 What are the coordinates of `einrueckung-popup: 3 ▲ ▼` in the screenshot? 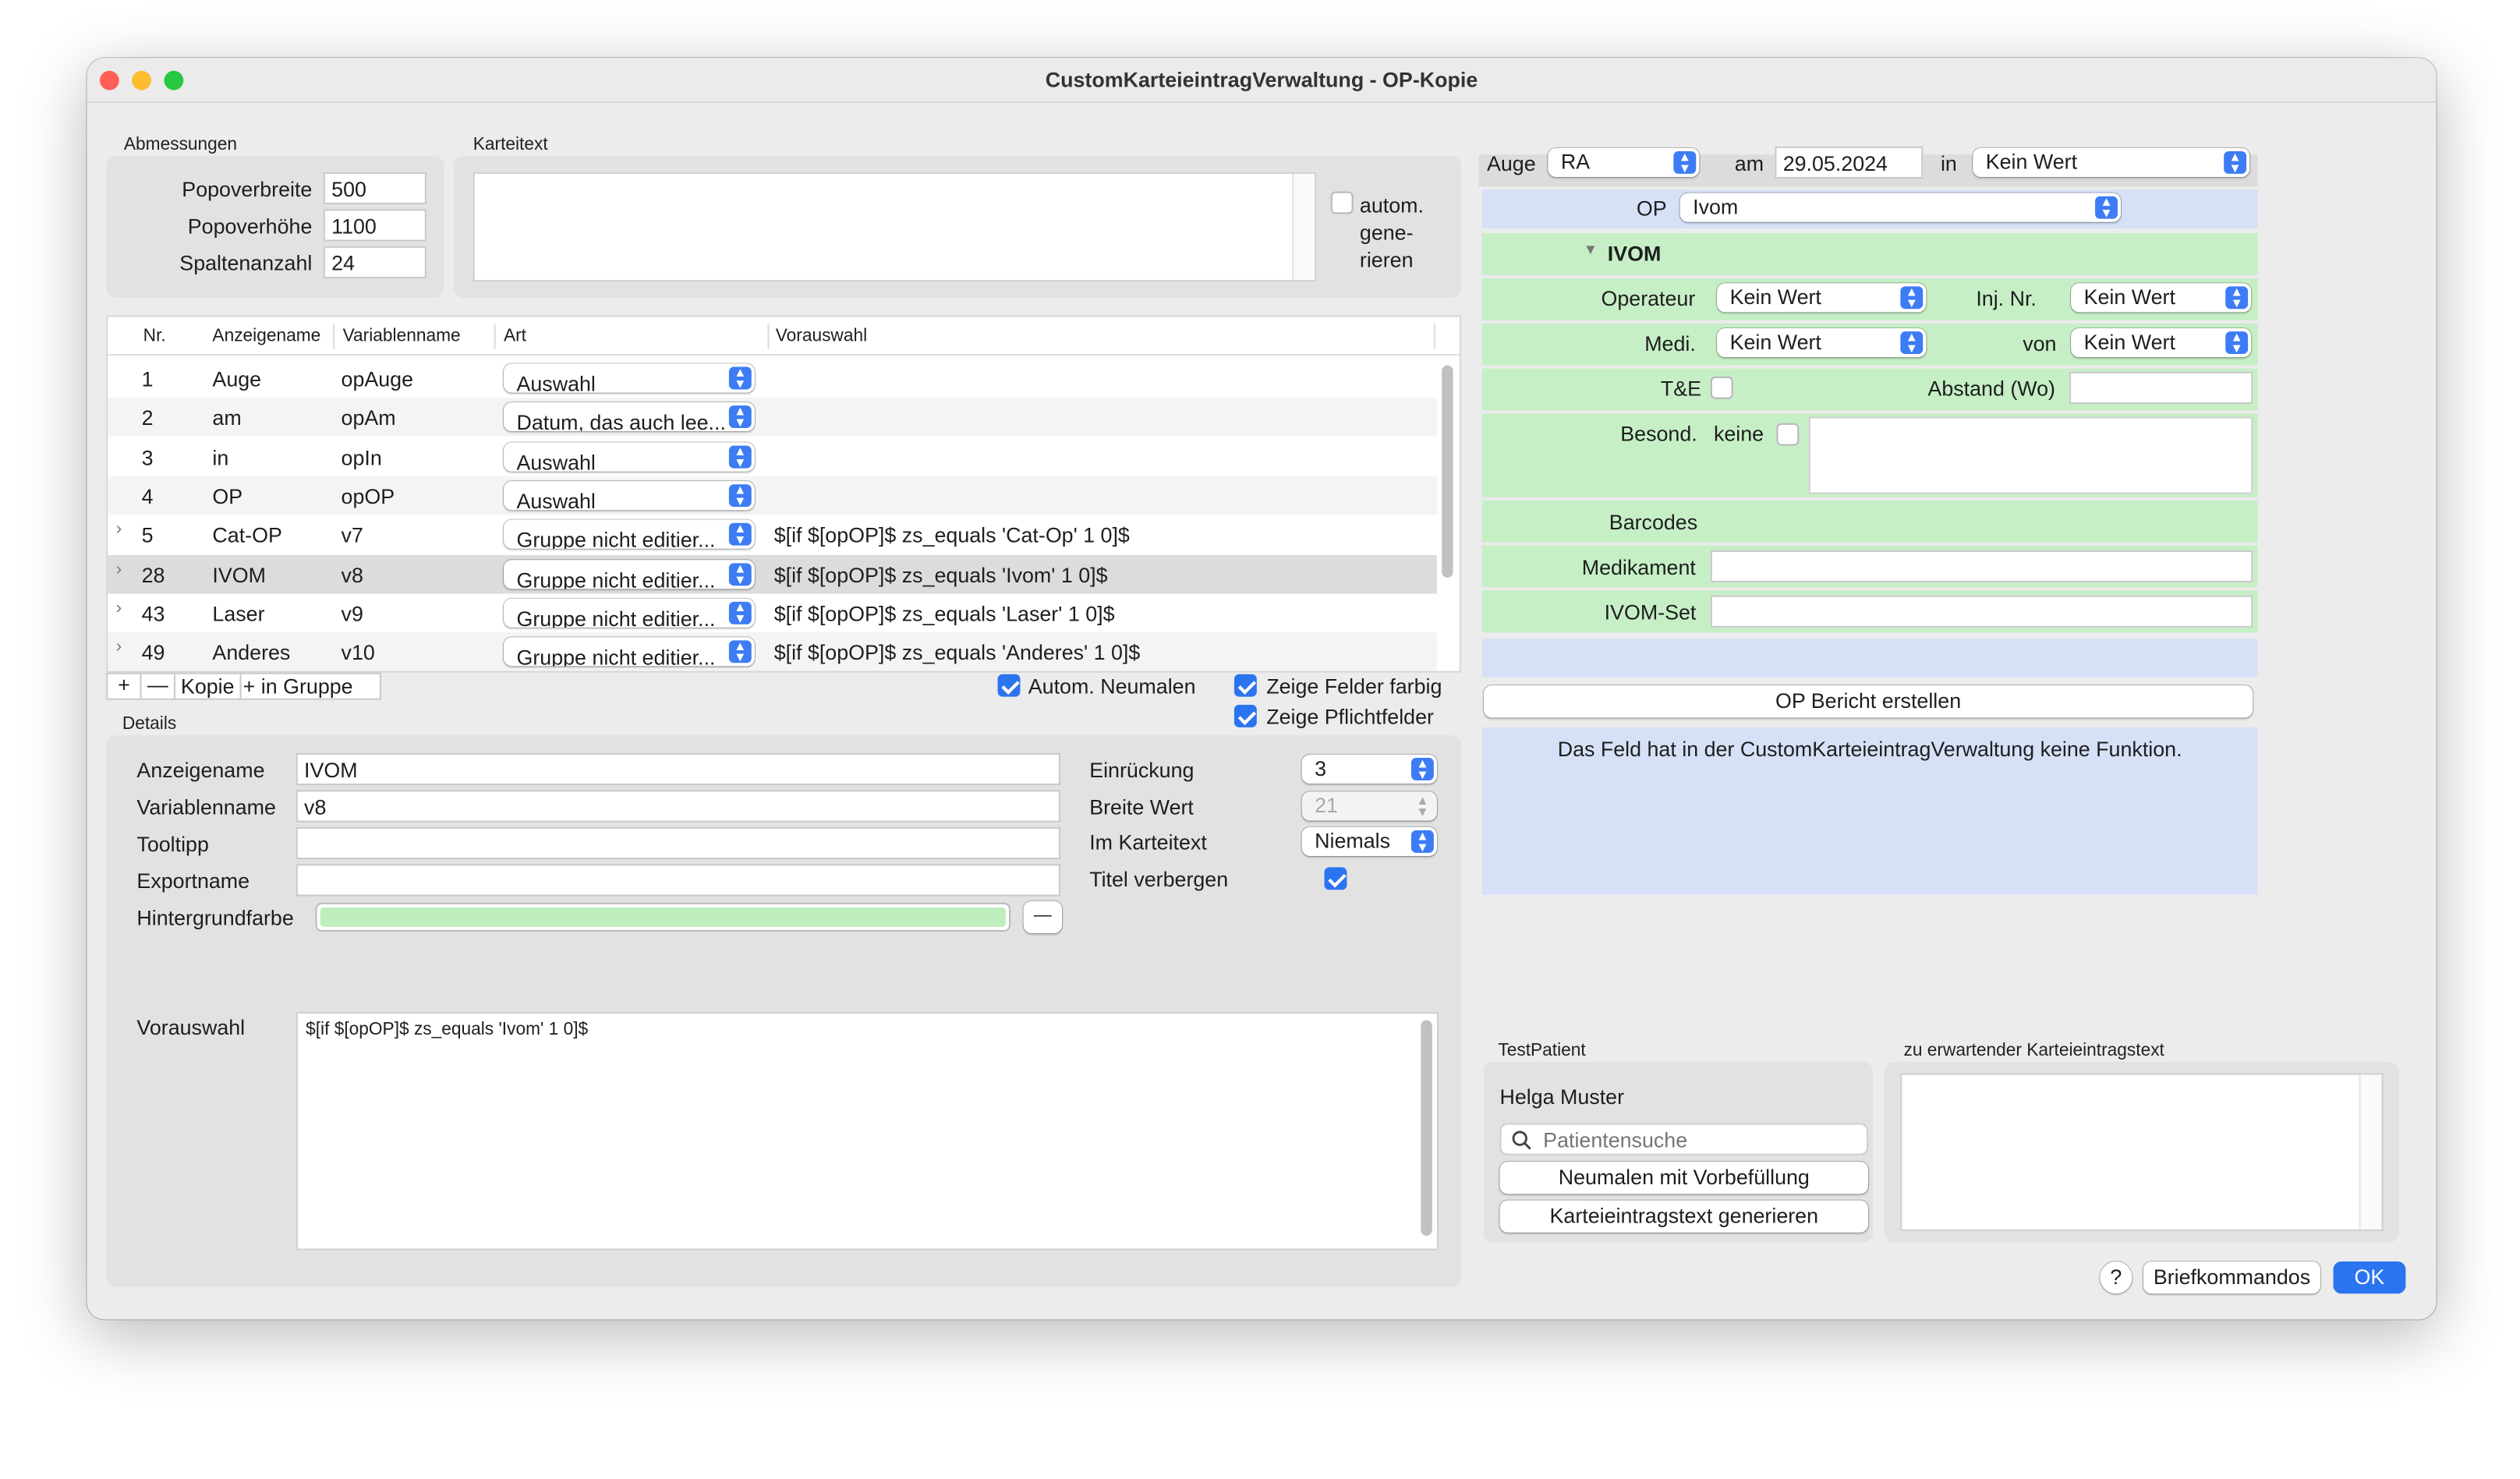 It's located at (1369, 769).